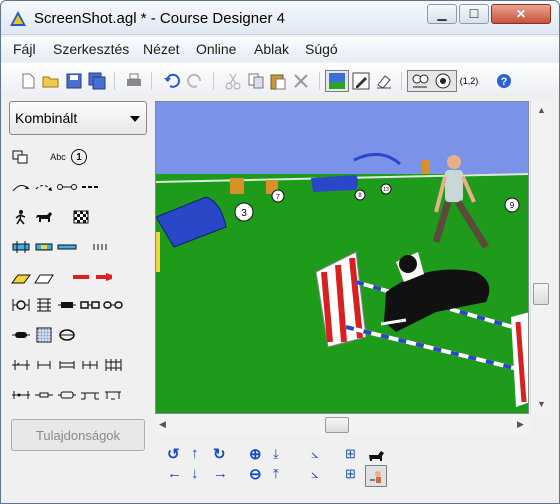 This screenshot has height=504, width=560. Describe the element at coordinates (314, 474) in the screenshot. I see `tilt-up-icon: ⦣` at that location.